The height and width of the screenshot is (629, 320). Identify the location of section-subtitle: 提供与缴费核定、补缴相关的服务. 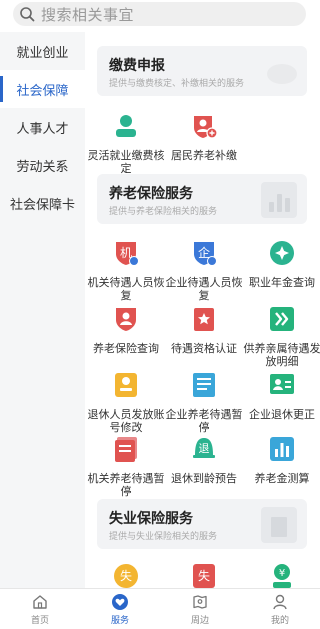
(177, 83).